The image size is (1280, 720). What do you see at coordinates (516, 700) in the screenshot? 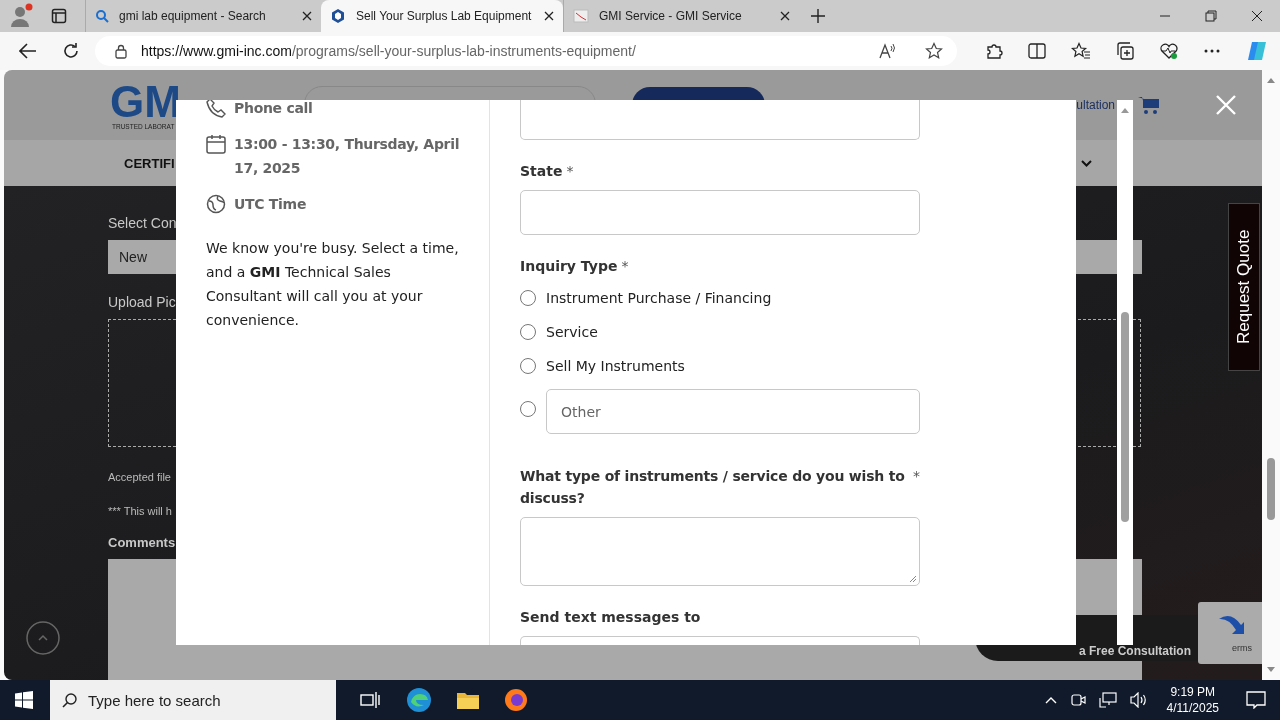
I see `firefox-icon` at bounding box center [516, 700].